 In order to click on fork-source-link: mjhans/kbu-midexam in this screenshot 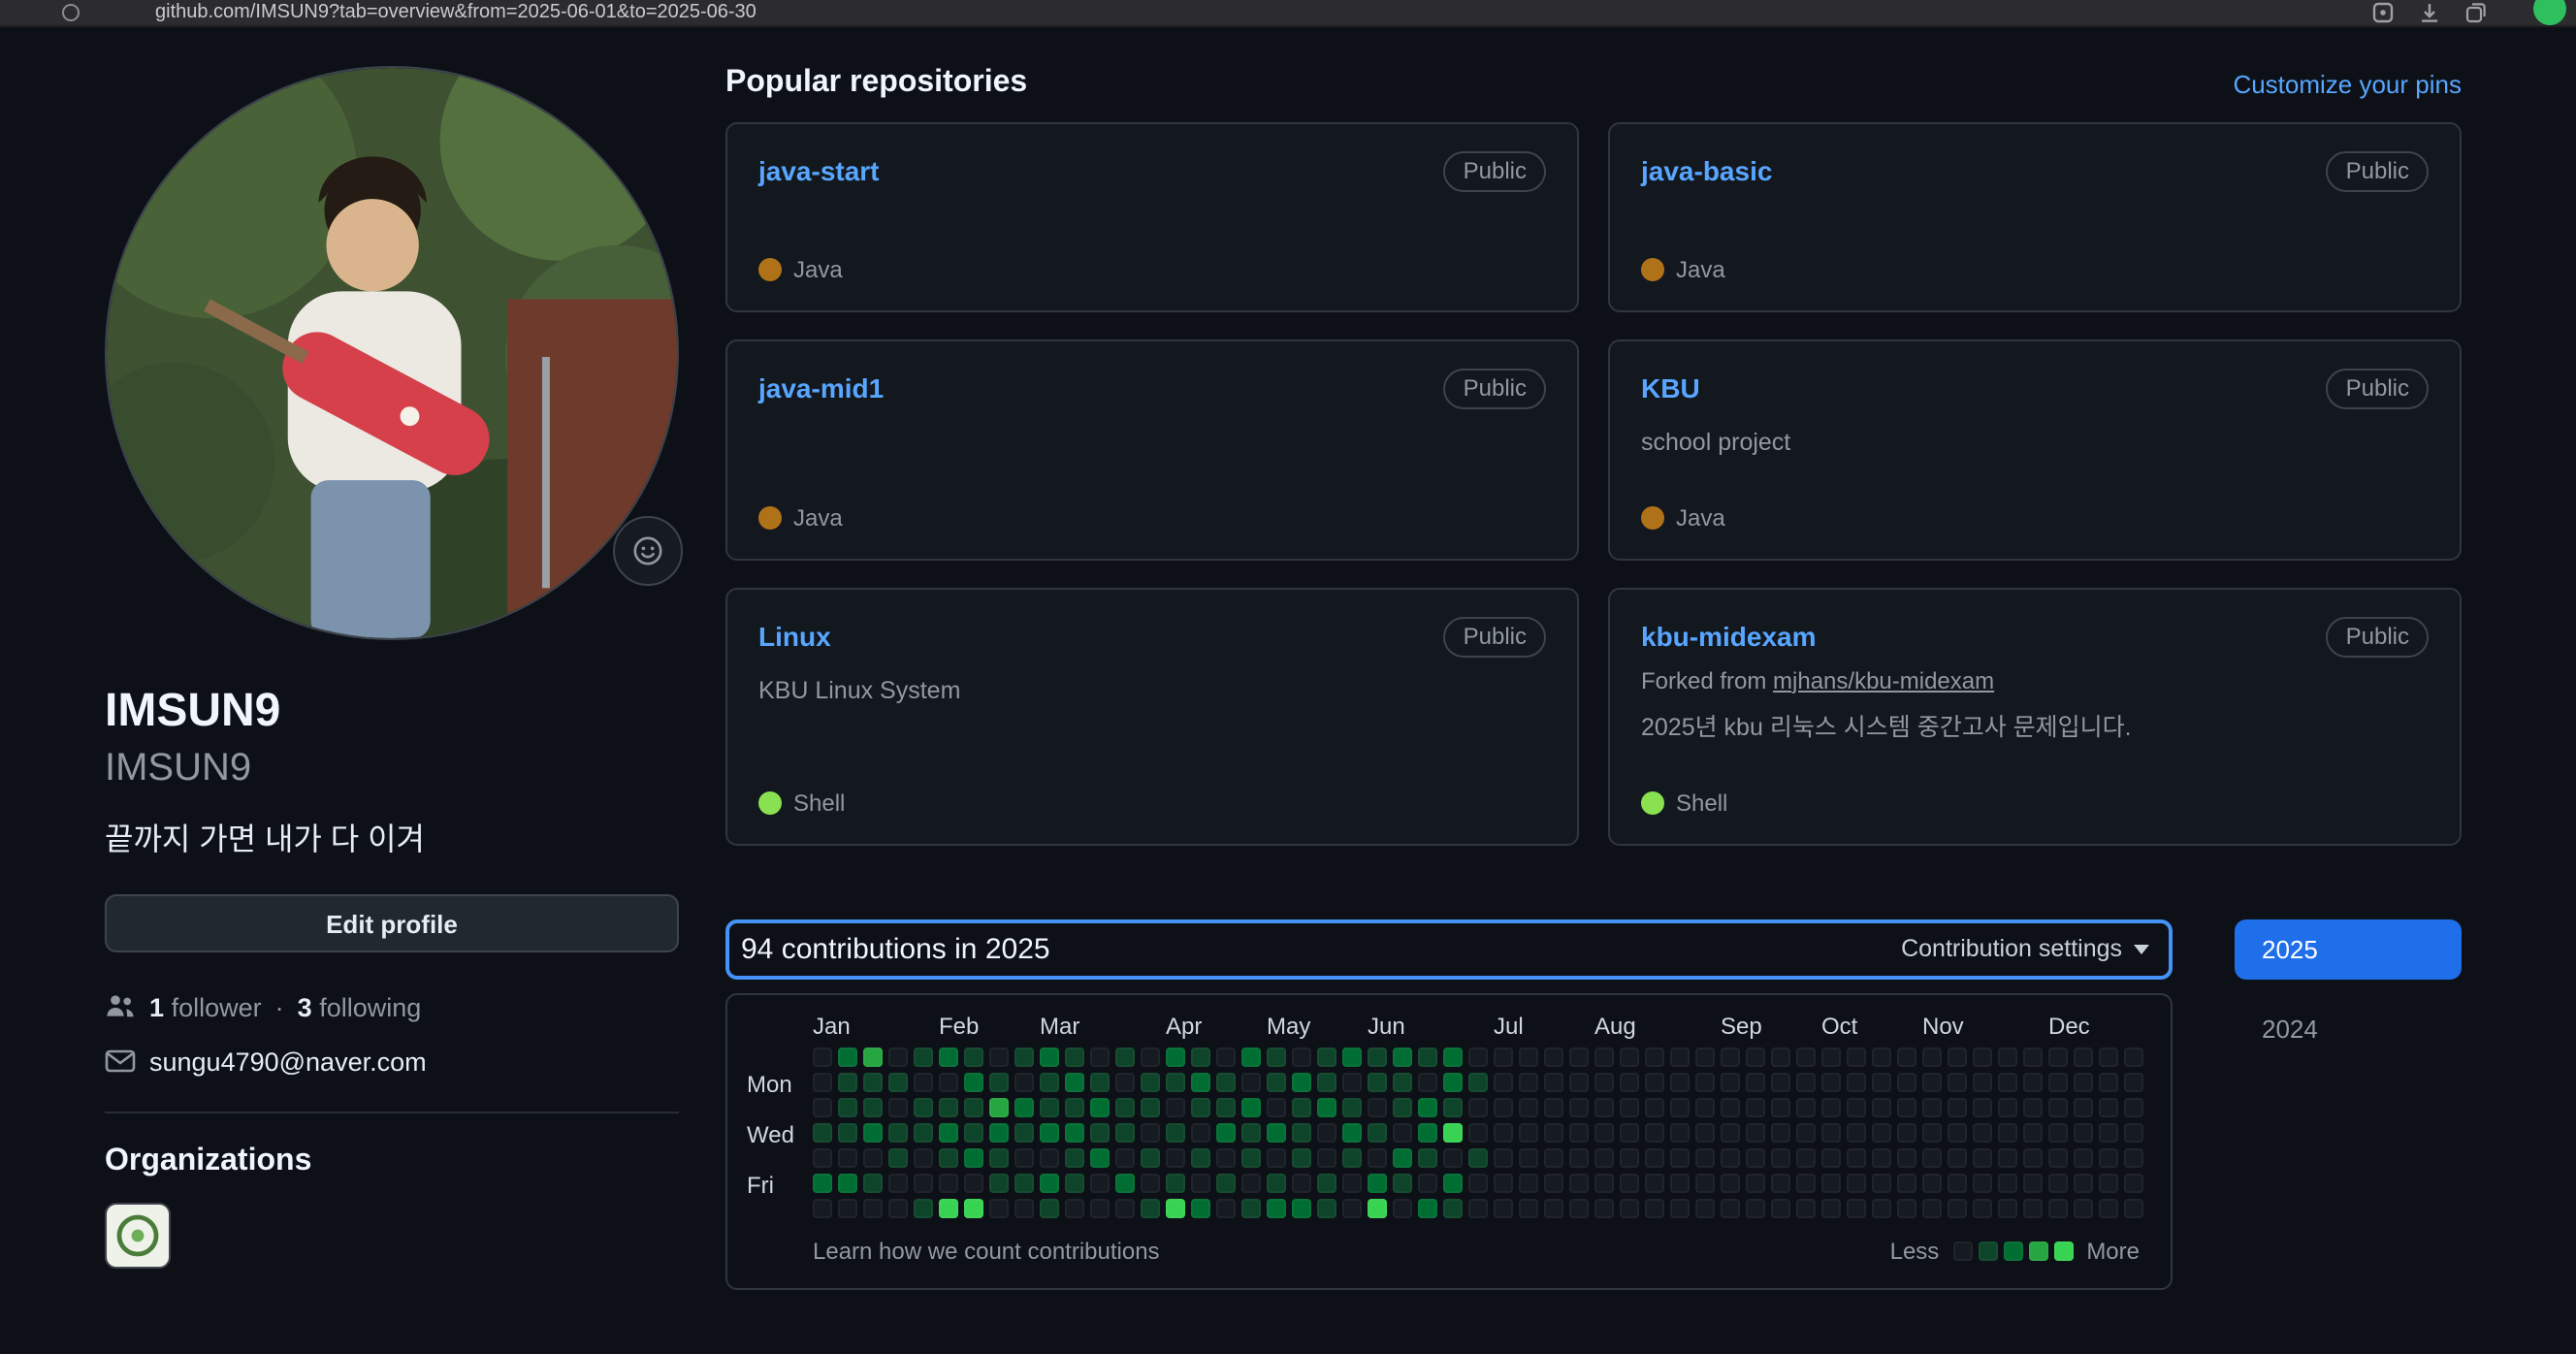, I will do `click(1883, 680)`.